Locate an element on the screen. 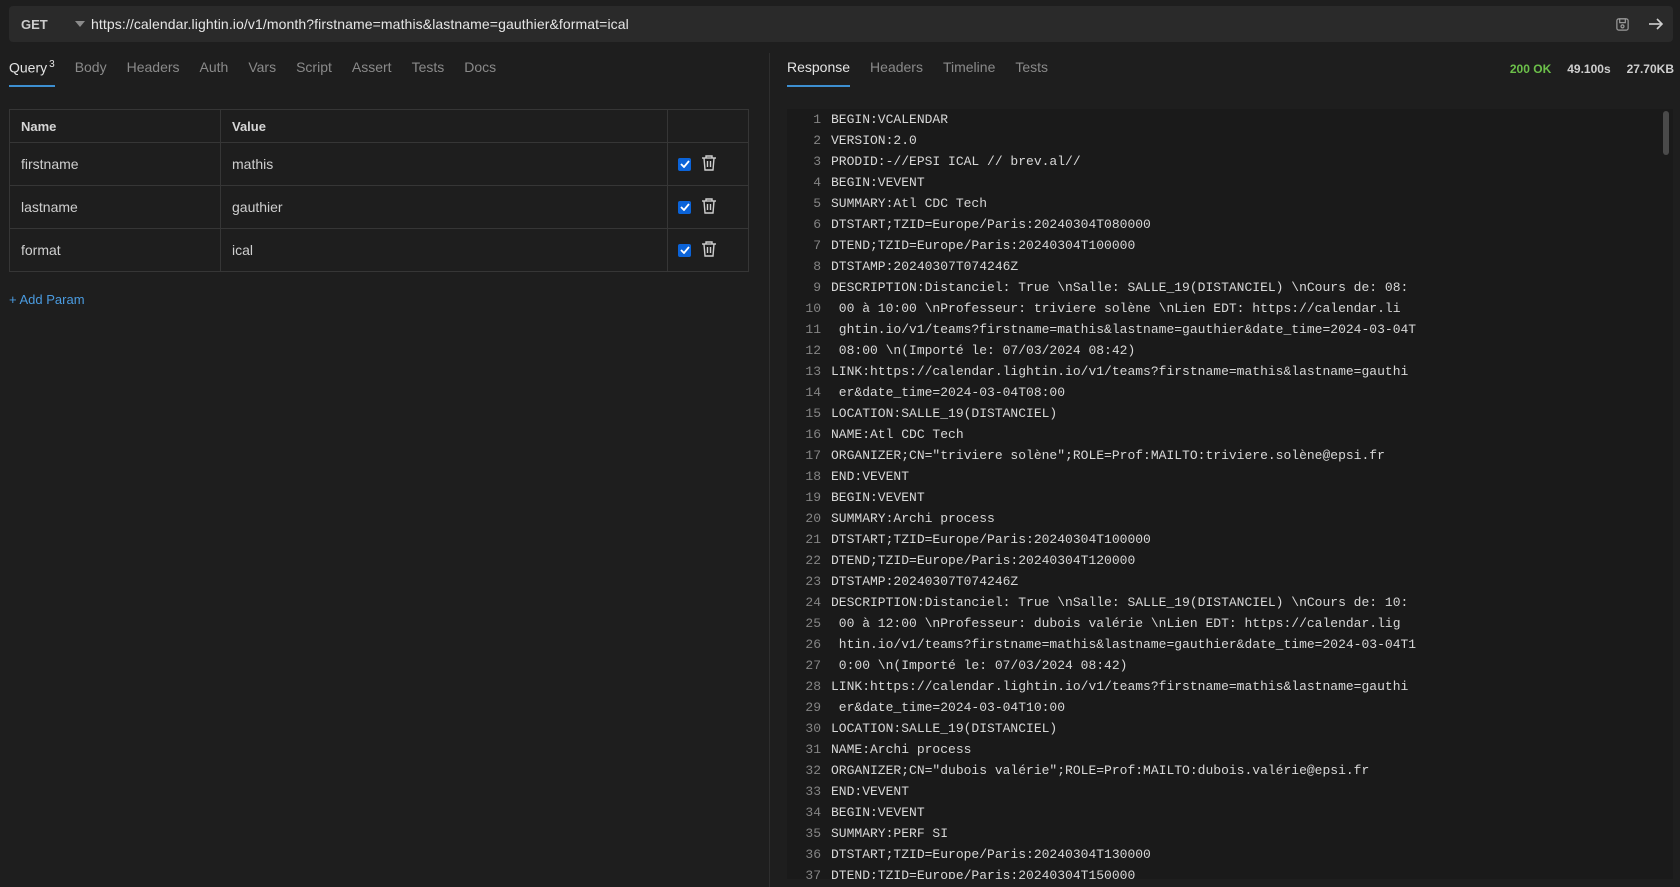 The image size is (1680, 887). param-value: ical is located at coordinates (243, 250).